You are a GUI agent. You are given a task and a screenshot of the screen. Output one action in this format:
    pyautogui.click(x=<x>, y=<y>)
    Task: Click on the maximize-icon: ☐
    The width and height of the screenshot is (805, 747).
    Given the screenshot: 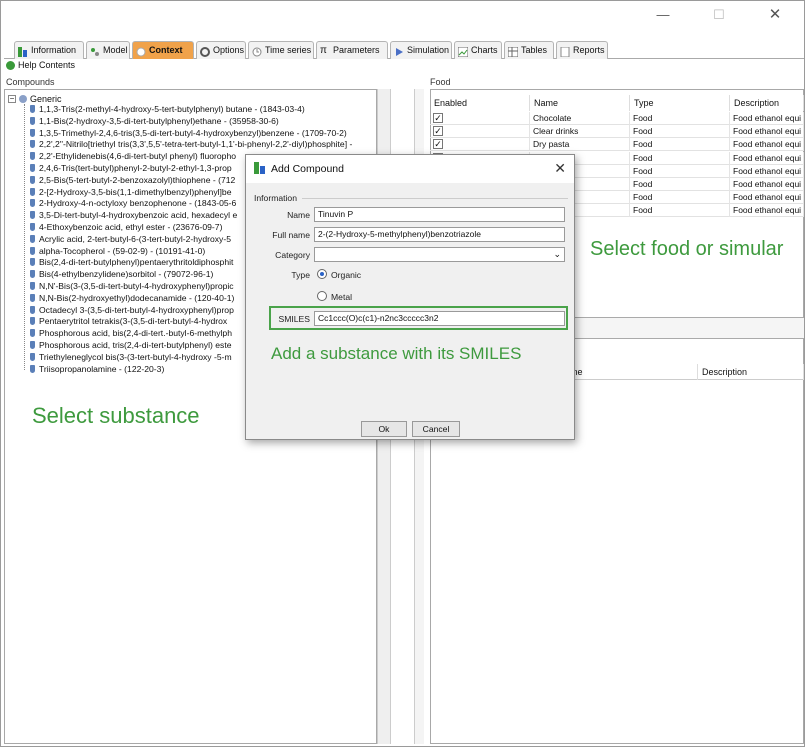 What is the action you would take?
    pyautogui.click(x=719, y=15)
    